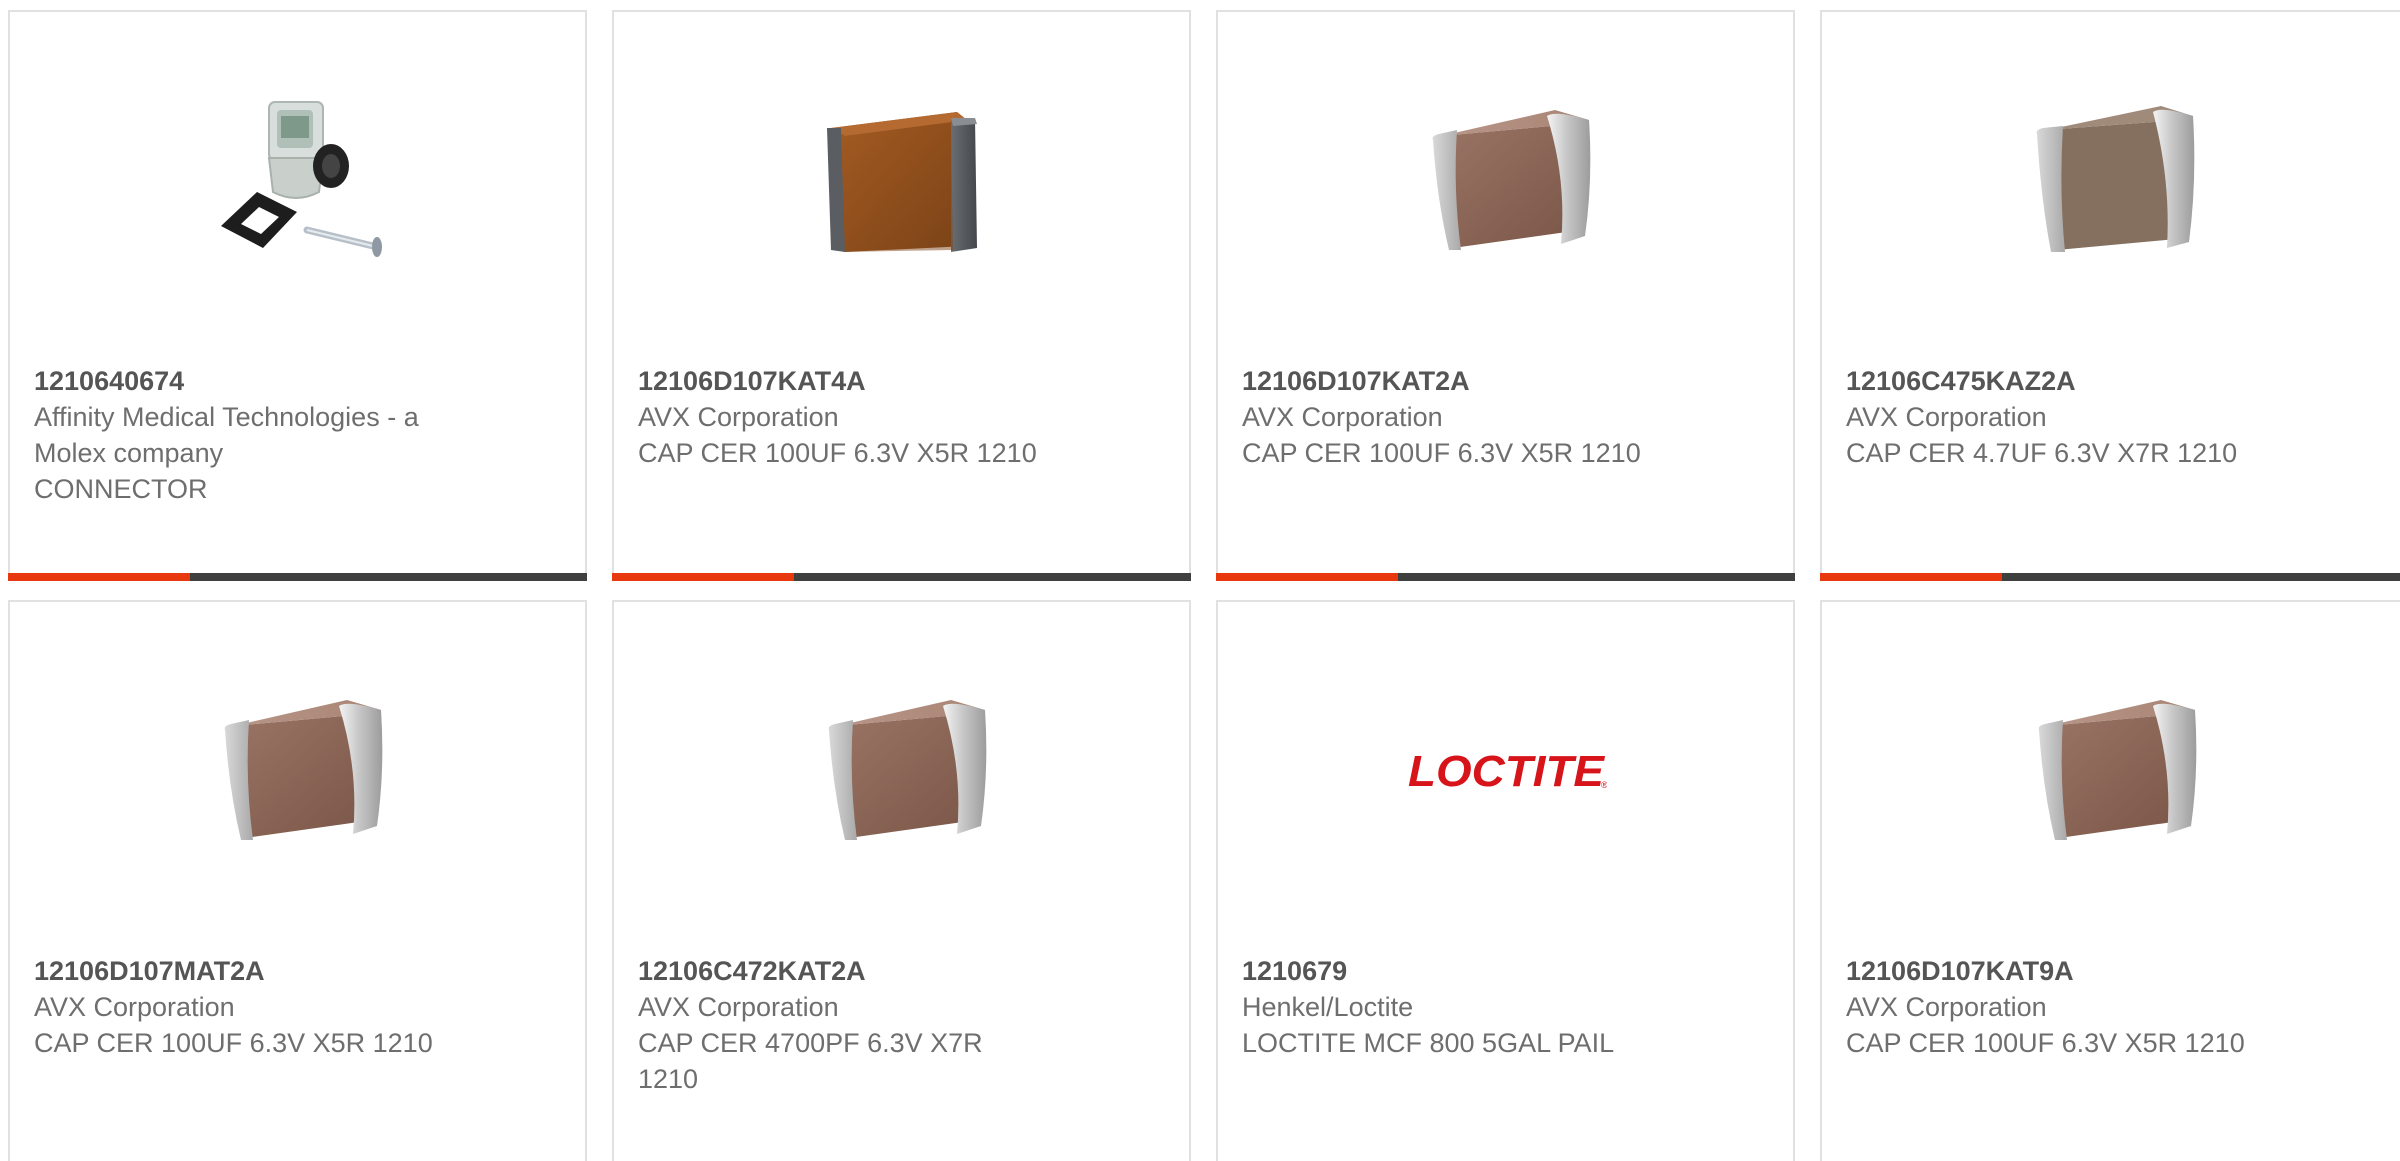  What do you see at coordinates (298, 181) in the screenshot?
I see `solenoid-connector-icon` at bounding box center [298, 181].